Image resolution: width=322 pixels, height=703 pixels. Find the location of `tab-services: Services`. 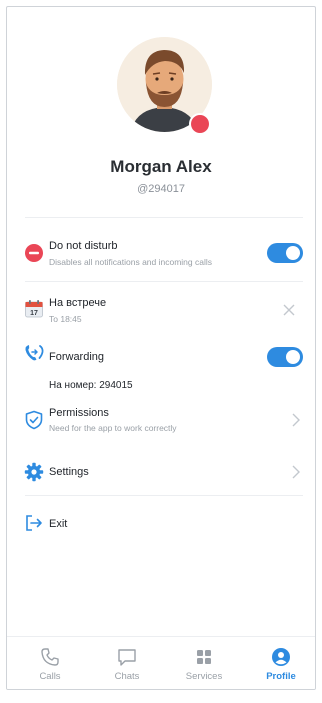

tab-services: Services is located at coordinates (204, 663).